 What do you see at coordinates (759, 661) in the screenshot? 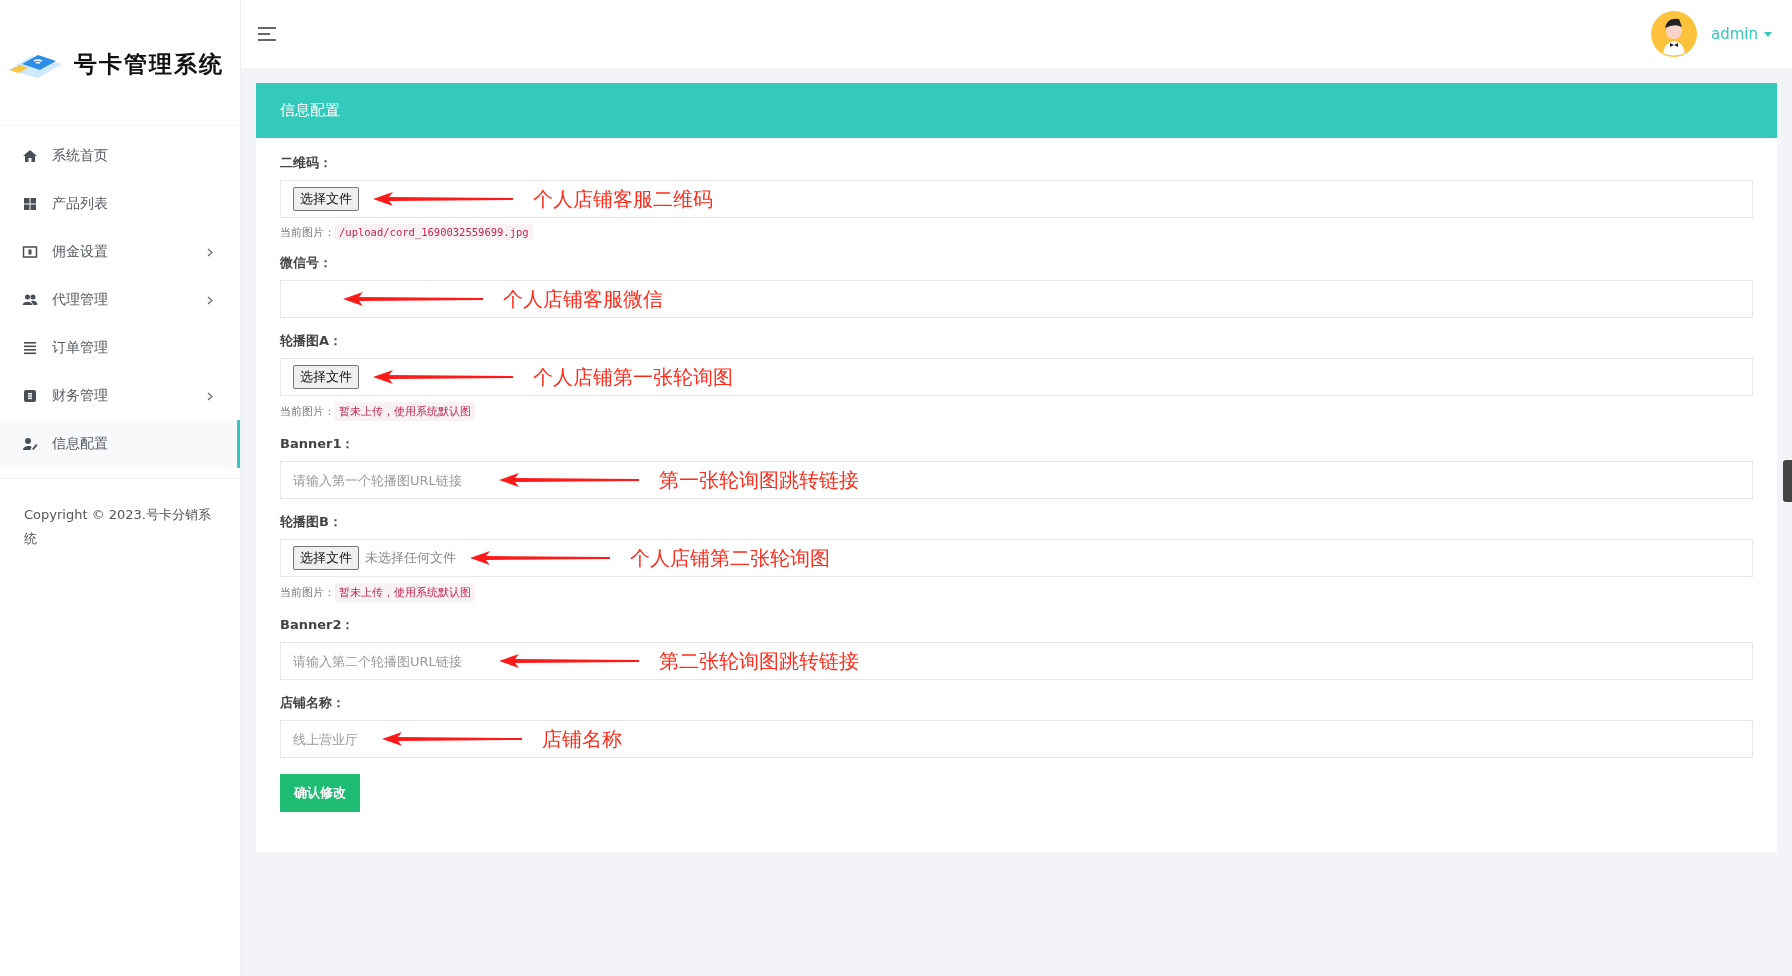
I see `annotation-text: 第二张轮询图跳转链接` at bounding box center [759, 661].